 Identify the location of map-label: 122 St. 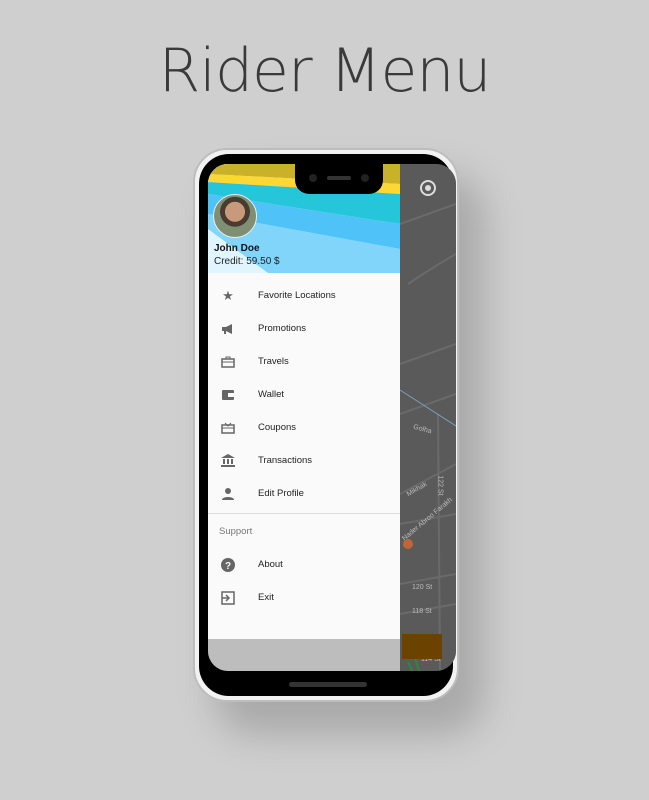
(440, 485).